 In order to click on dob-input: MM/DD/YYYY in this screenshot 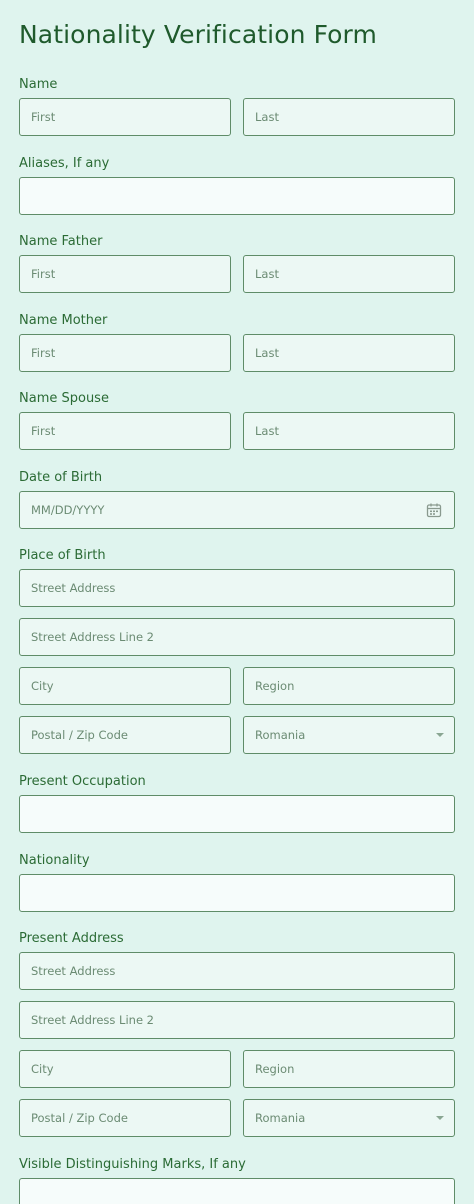, I will do `click(237, 510)`.